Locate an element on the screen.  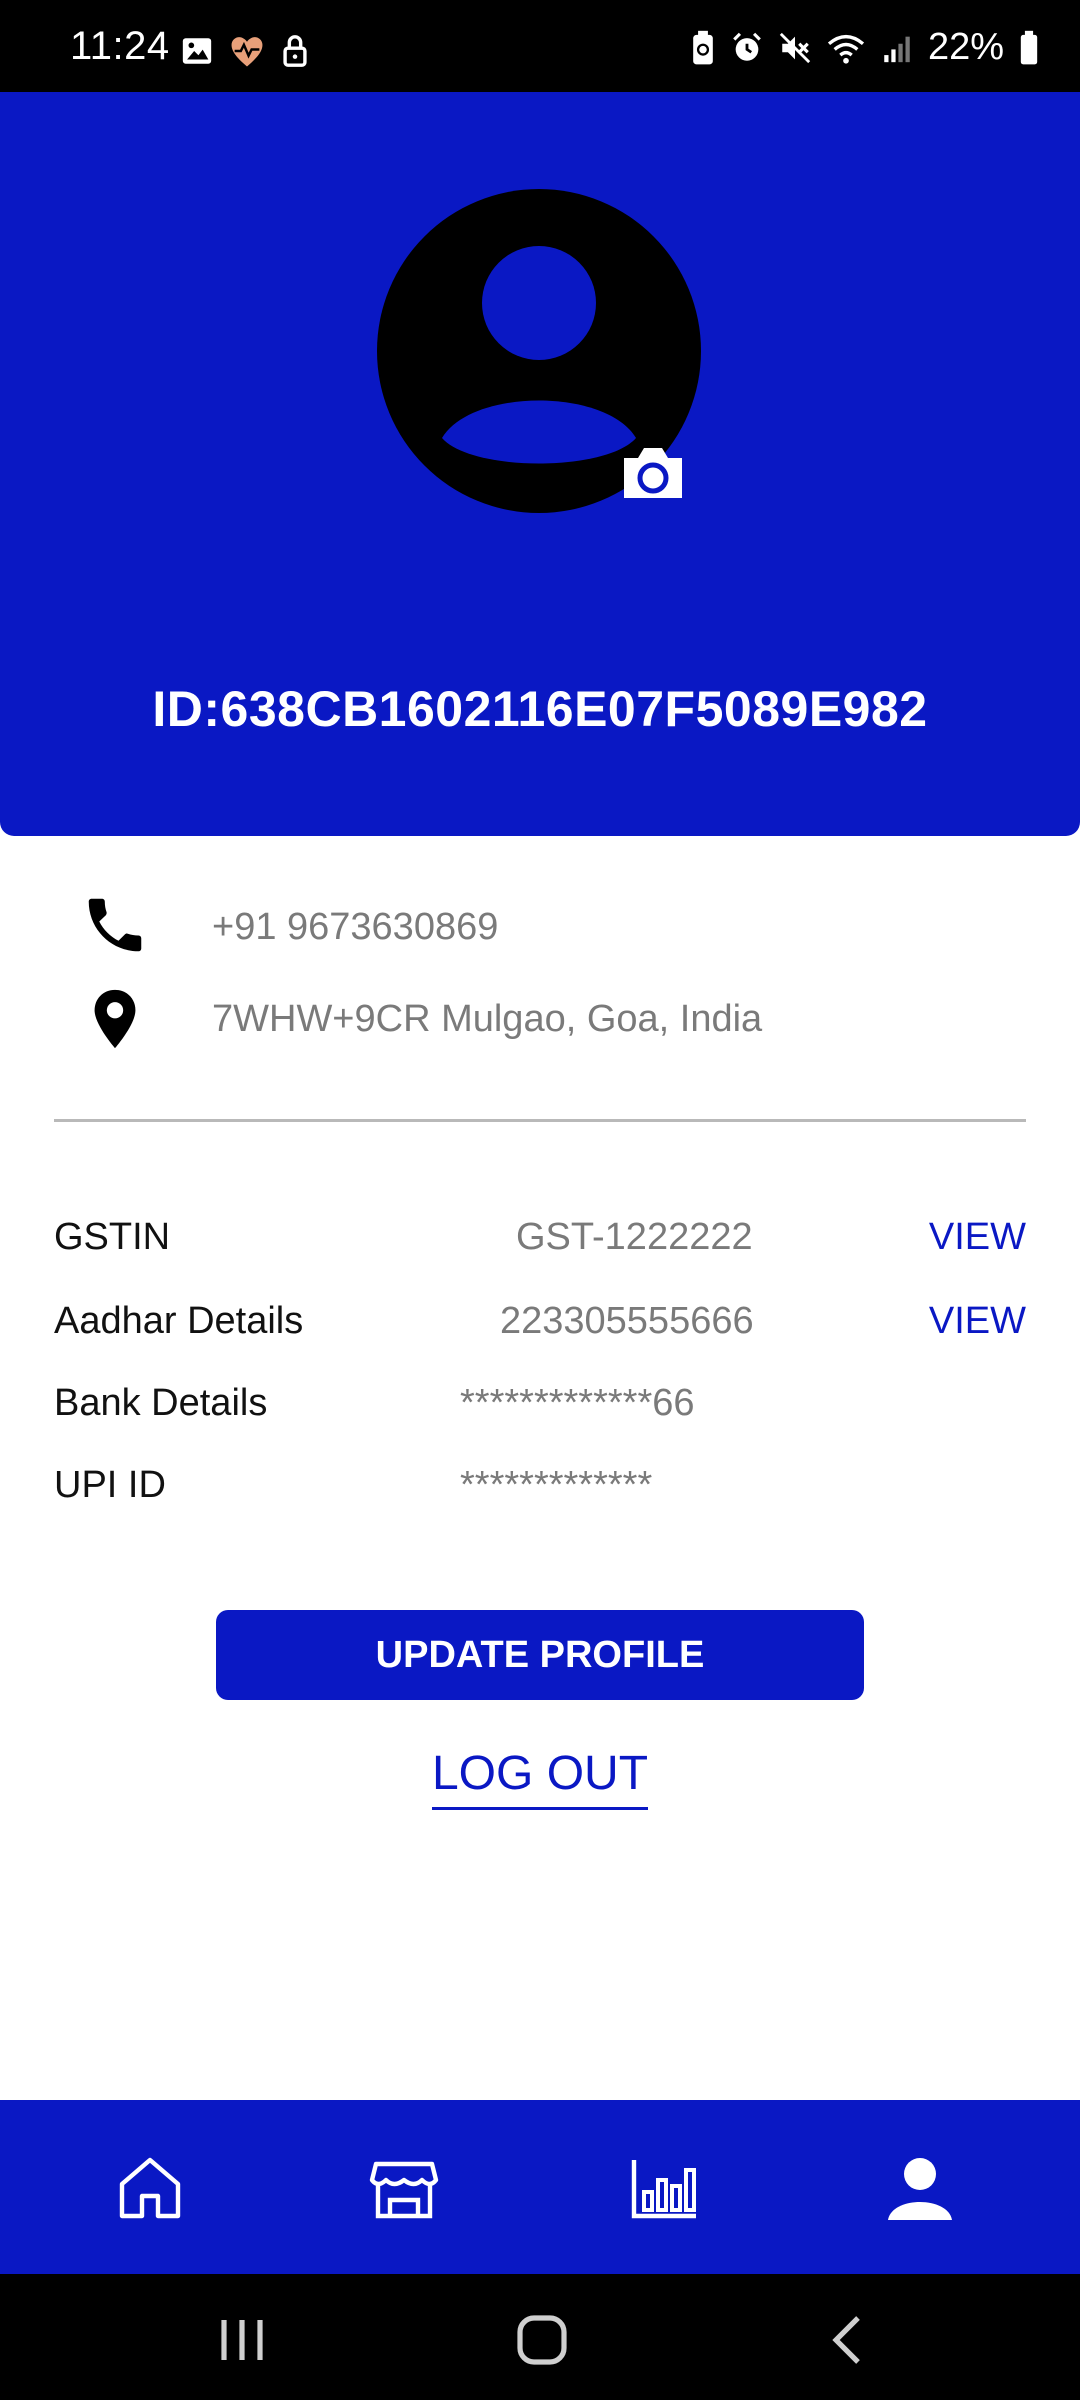
phone-icon is located at coordinates (115, 925).